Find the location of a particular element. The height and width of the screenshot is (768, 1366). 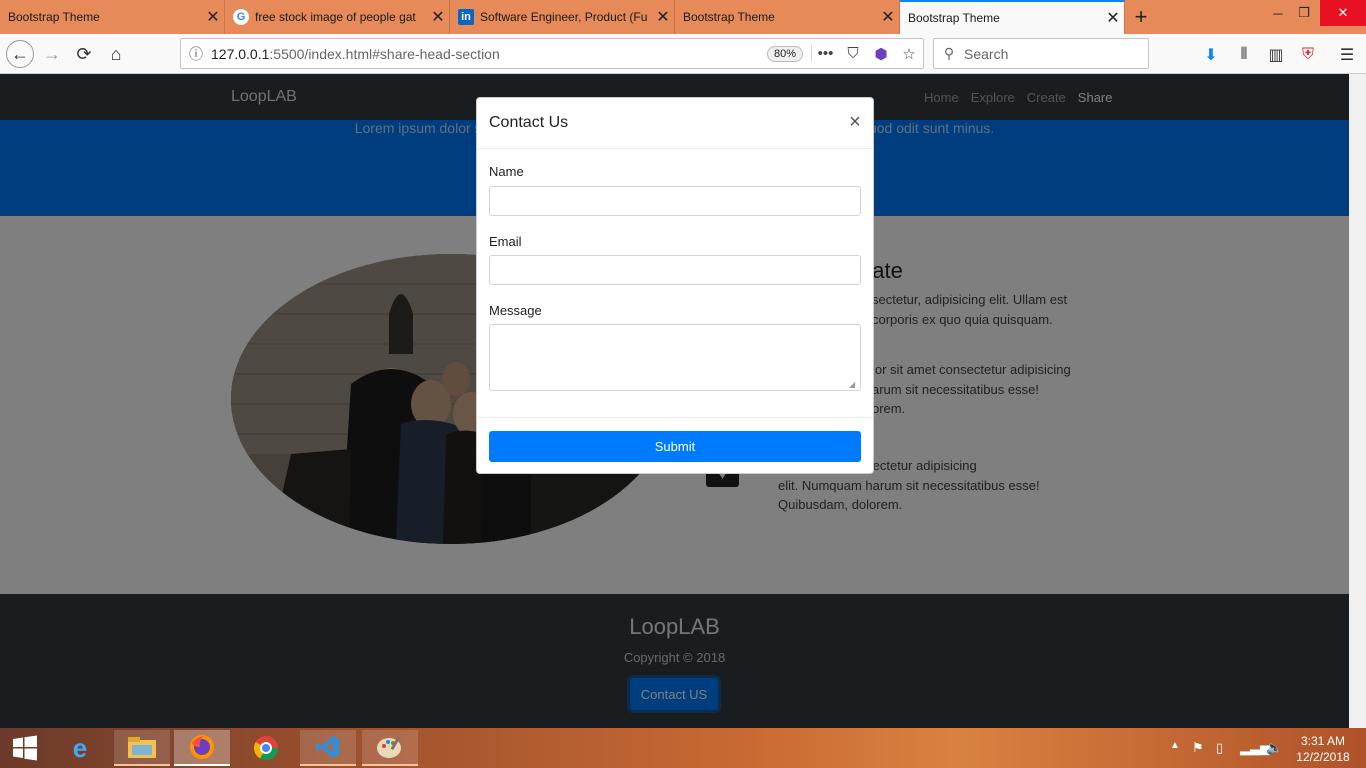

browser-tab: in Software Engineer, Product (Fu ✕ is located at coordinates (562, 17).